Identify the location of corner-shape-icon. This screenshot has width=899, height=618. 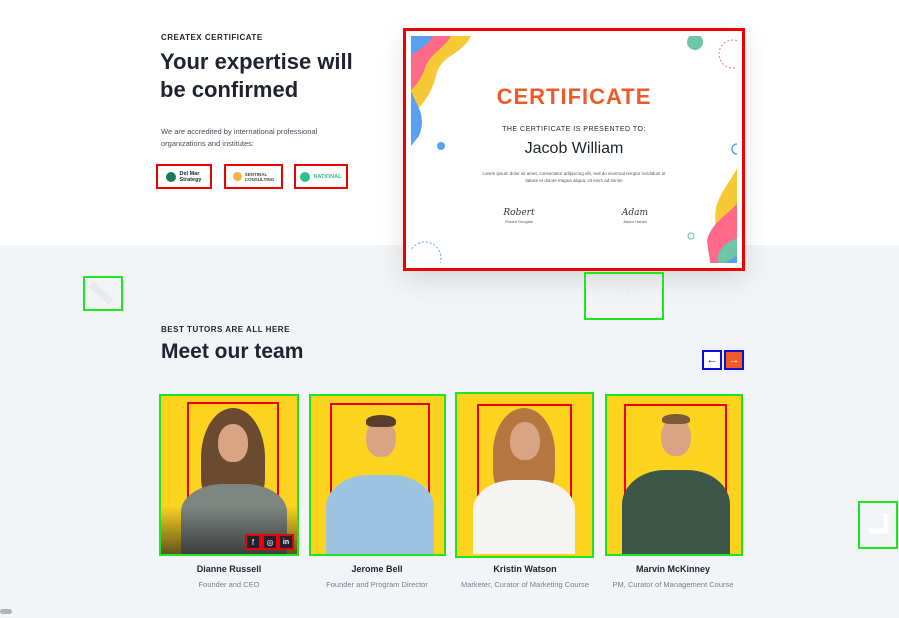
(879, 523).